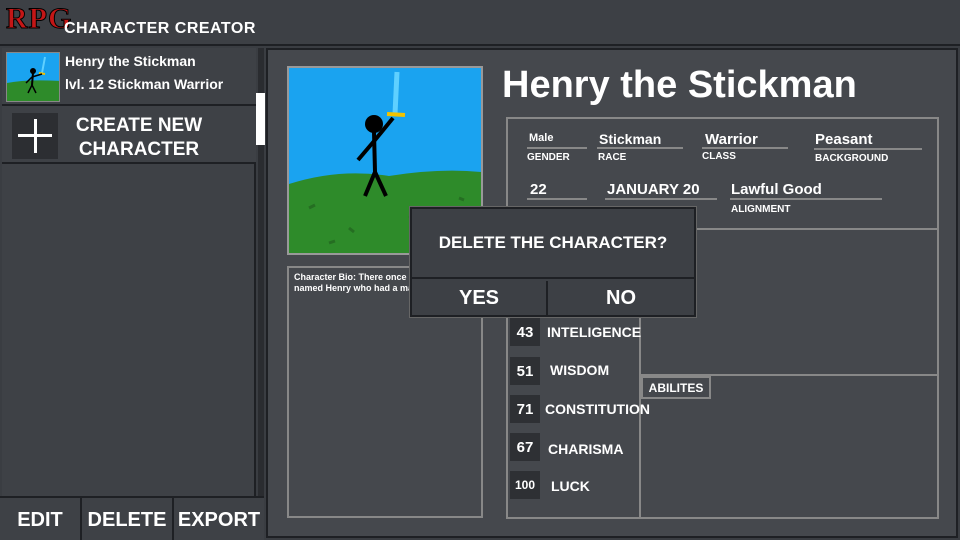 This screenshot has height=540, width=960. Describe the element at coordinates (525, 447) in the screenshot. I see `charisma-value: 67` at that location.